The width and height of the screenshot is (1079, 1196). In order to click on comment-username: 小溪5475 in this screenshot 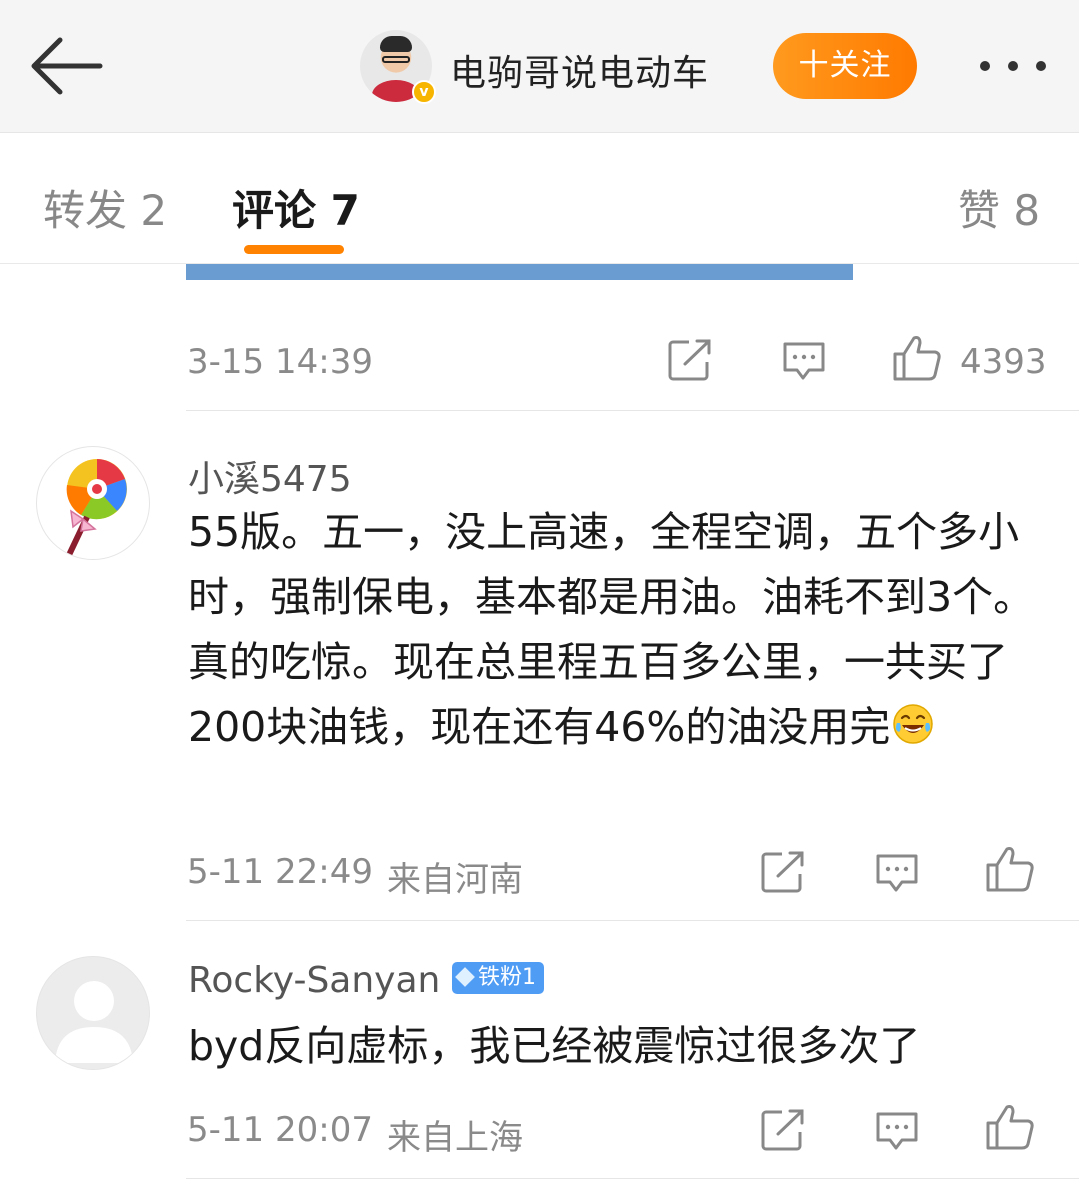, I will do `click(270, 476)`.